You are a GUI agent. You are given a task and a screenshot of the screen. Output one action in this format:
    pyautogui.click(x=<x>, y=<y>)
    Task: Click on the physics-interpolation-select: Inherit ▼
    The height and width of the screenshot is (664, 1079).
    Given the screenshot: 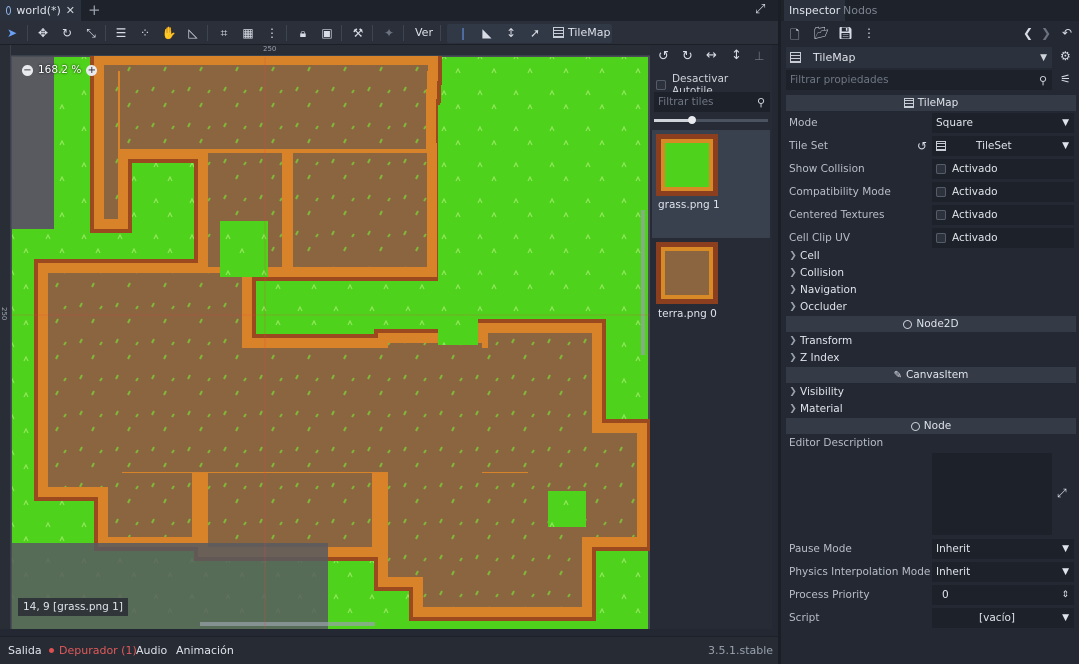 What is the action you would take?
    pyautogui.click(x=1003, y=572)
    